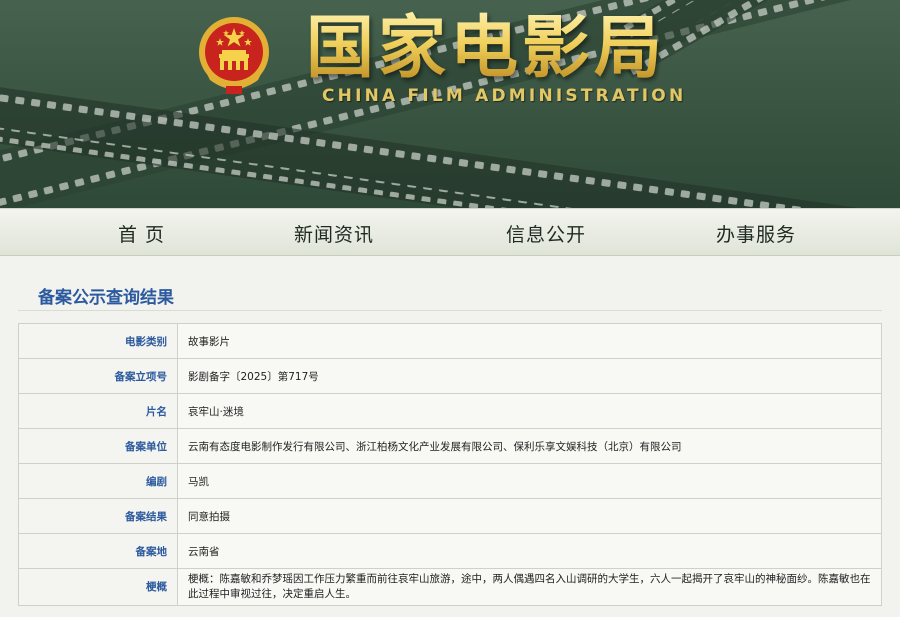 Image resolution: width=900 pixels, height=617 pixels. I want to click on table-row: 片名 哀牢山·迷境, so click(450, 411).